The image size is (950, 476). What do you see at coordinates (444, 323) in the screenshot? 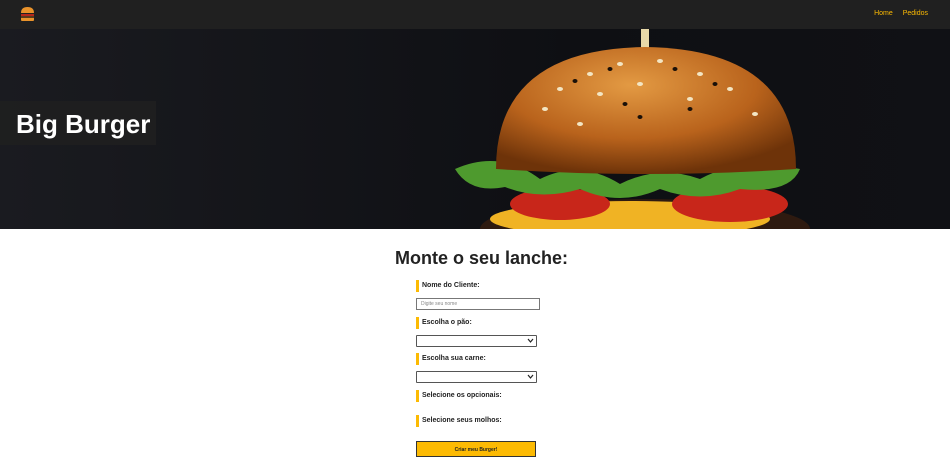
I see `bread-label: Escolha o pão:` at bounding box center [444, 323].